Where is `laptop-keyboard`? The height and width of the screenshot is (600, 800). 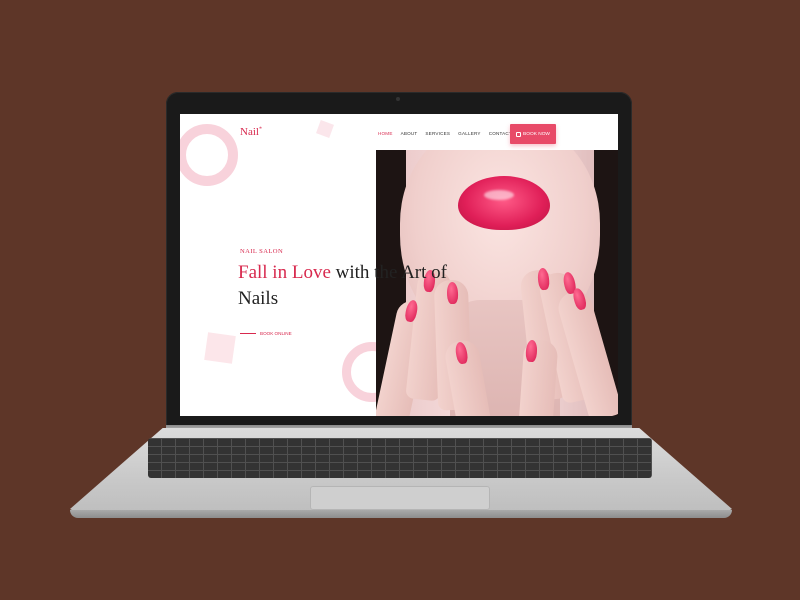 laptop-keyboard is located at coordinates (400, 458).